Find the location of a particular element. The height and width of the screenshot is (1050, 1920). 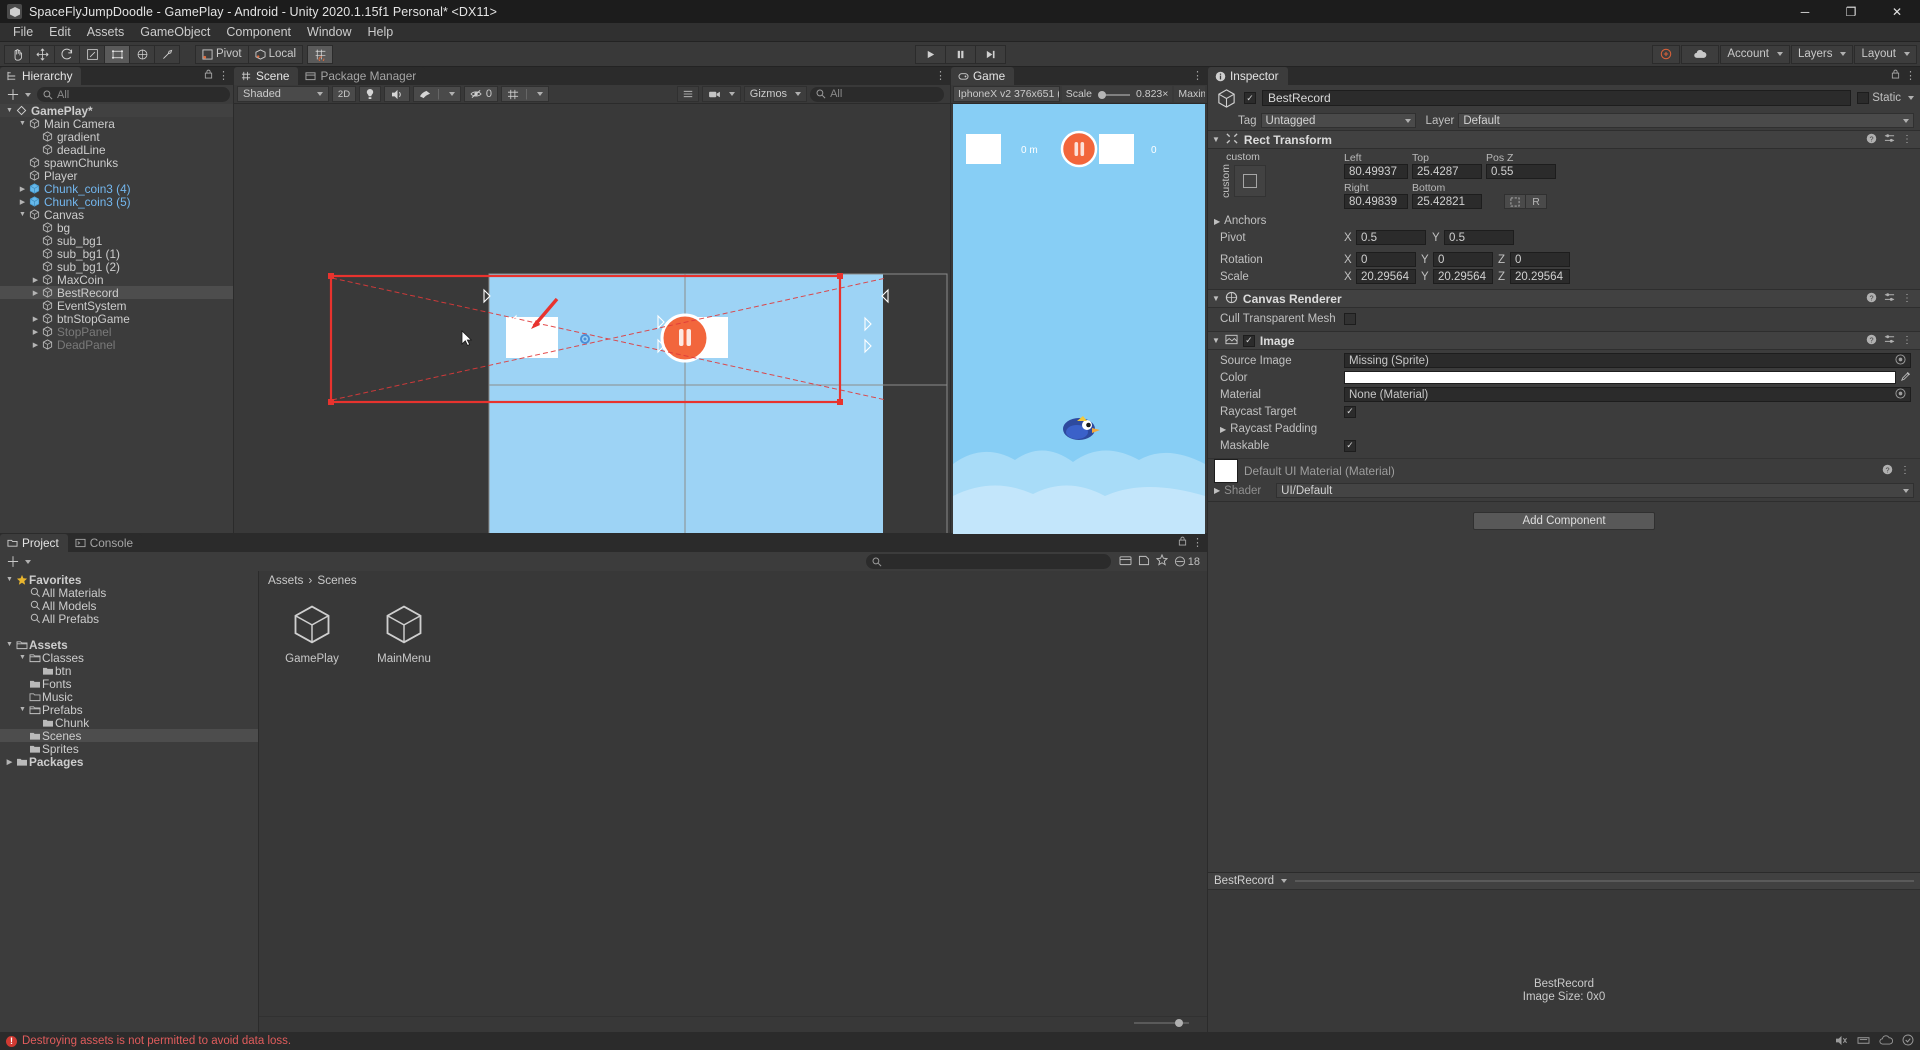

scene-visibility-toggle: 0 is located at coordinates (480, 94).